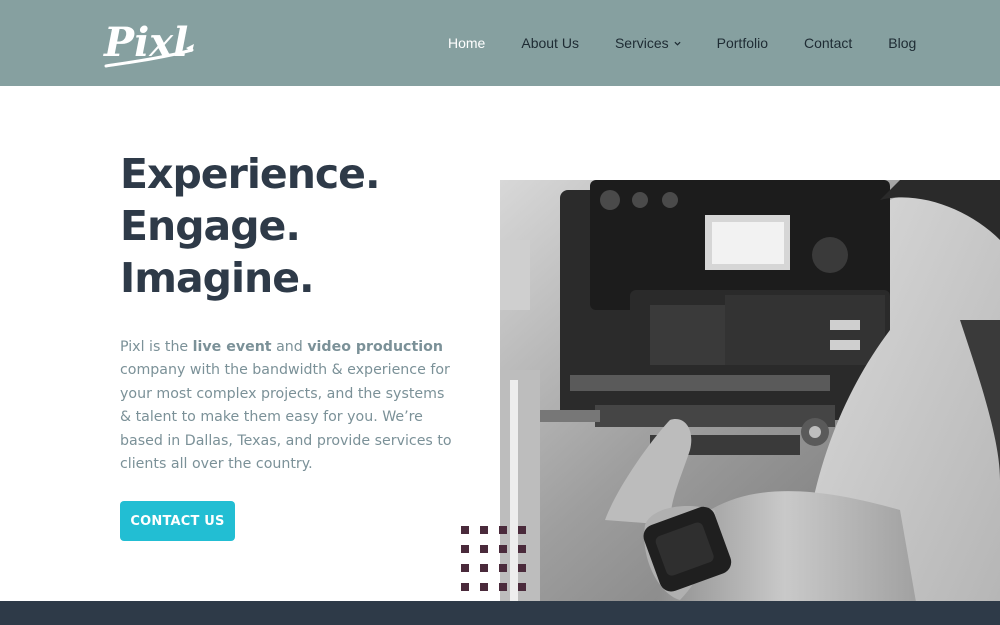 The height and width of the screenshot is (625, 1000). I want to click on hero-title-line: Engage., so click(210, 226).